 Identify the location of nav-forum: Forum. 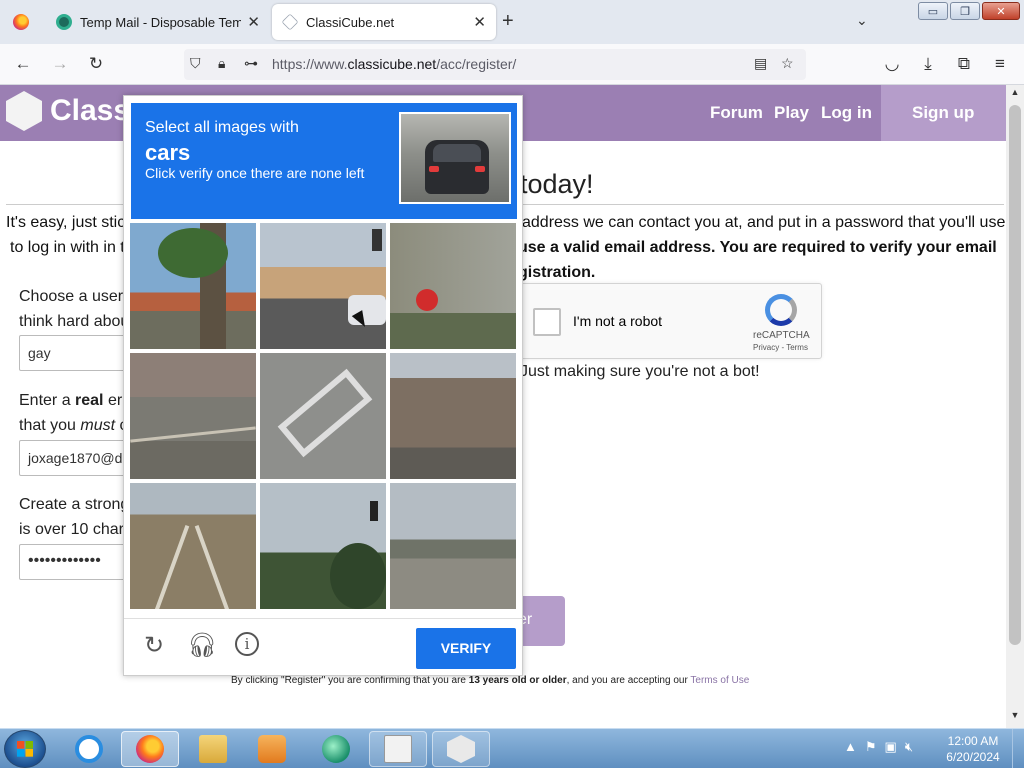
(736, 113).